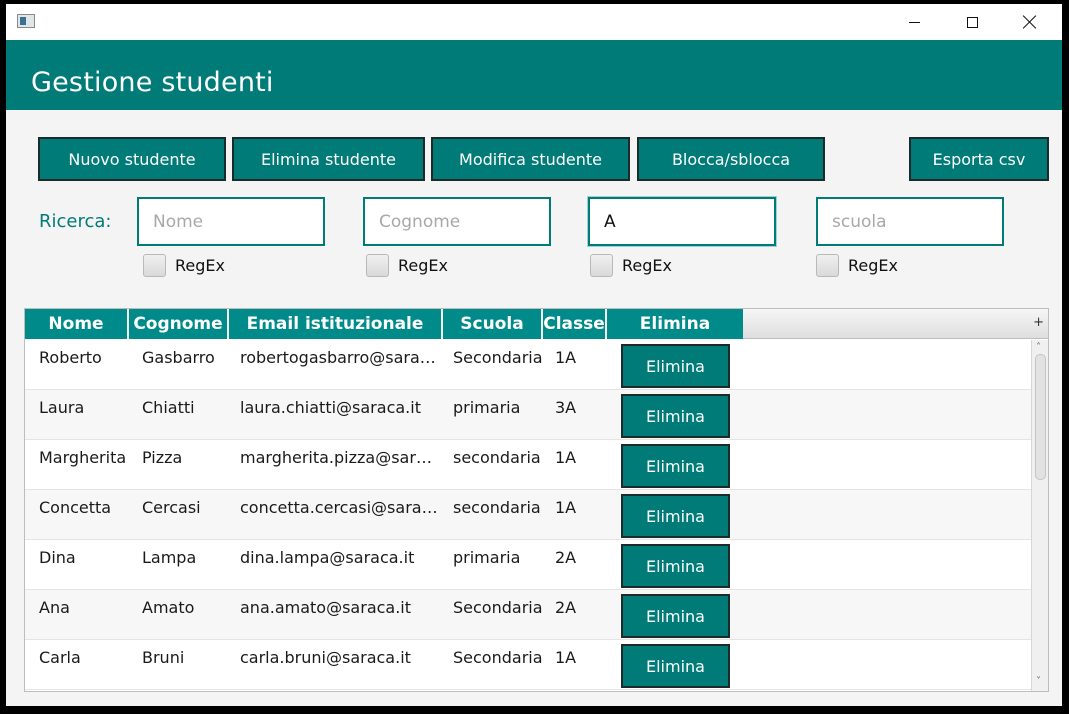 Image resolution: width=1069 pixels, height=714 pixels. Describe the element at coordinates (231, 221) in the screenshot. I see `search-nome-input` at that location.